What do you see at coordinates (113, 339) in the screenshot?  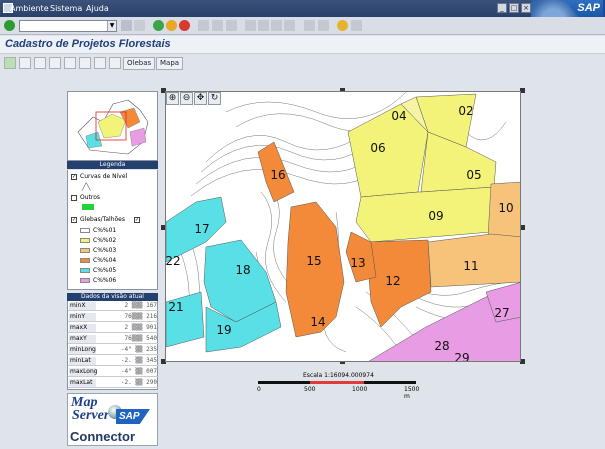 I see `table-row: maxY 76▒▒▒ 540` at bounding box center [113, 339].